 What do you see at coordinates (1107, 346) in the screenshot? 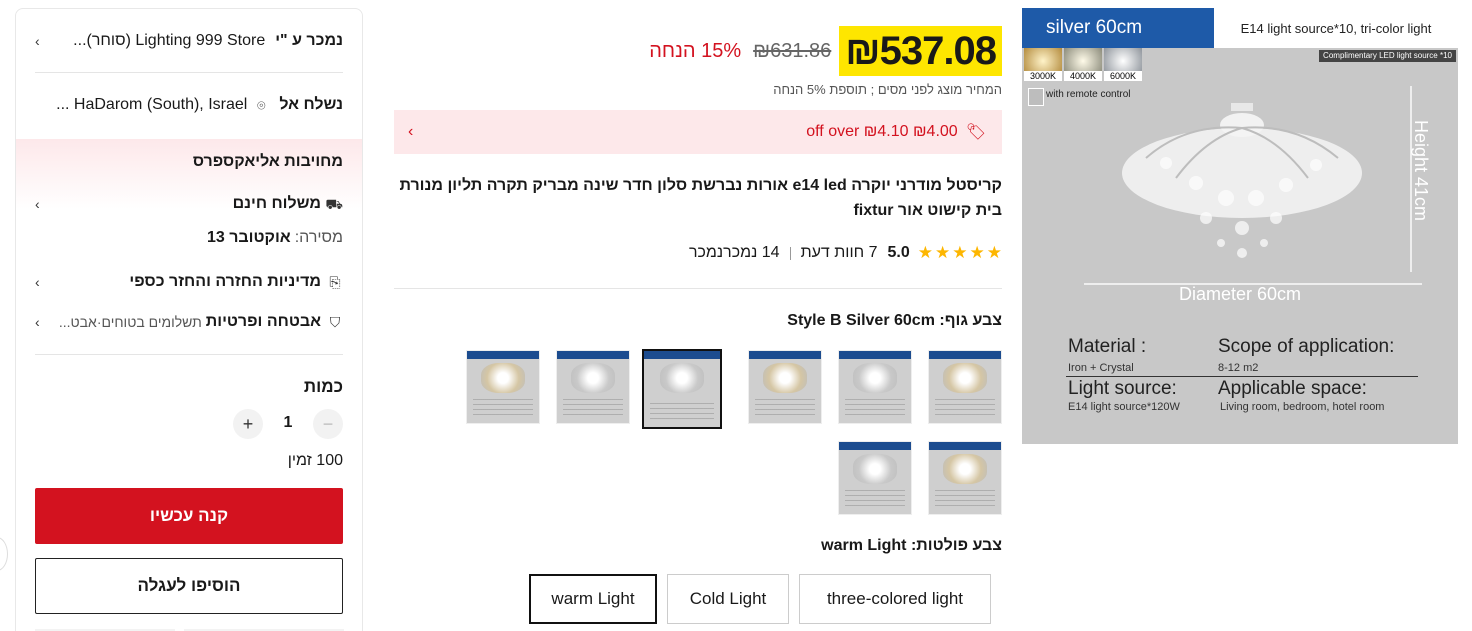
I see `material-key: Material :` at bounding box center [1107, 346].